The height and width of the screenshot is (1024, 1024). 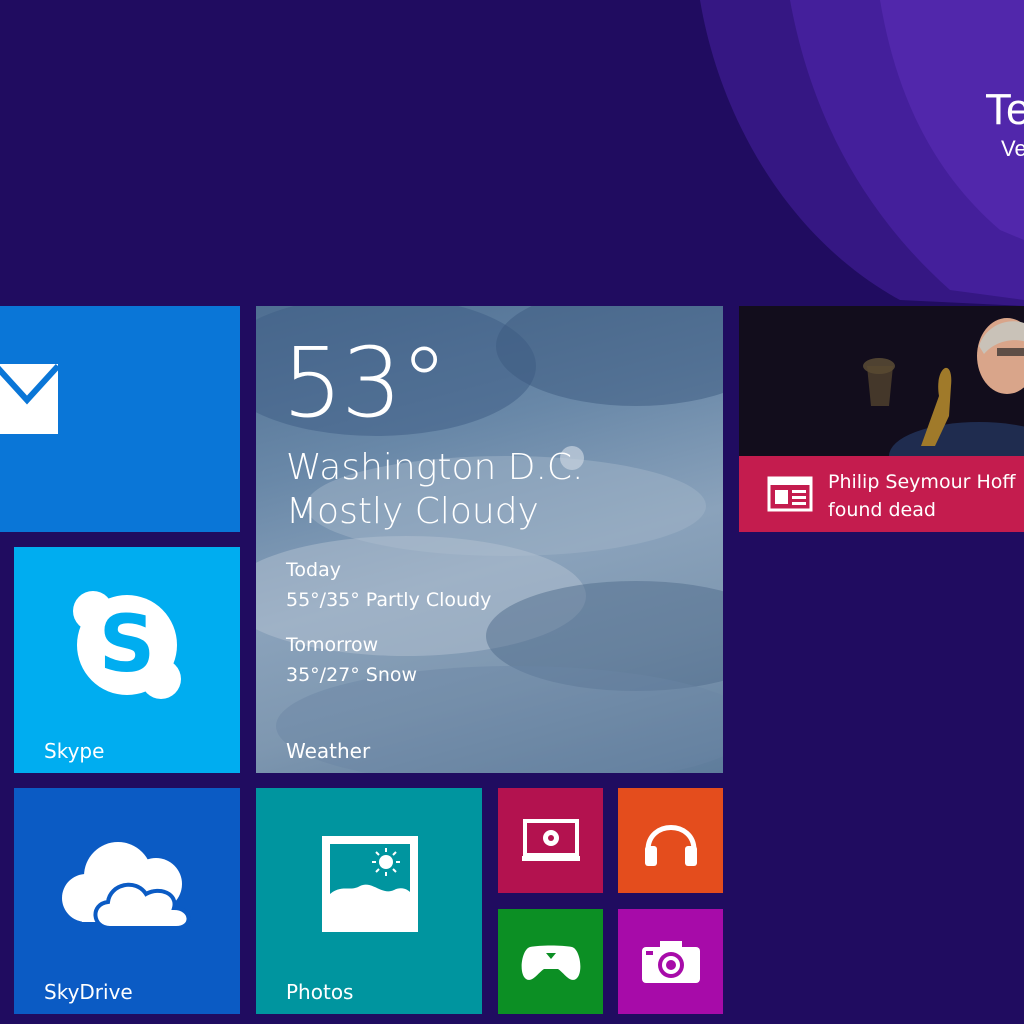 I want to click on photos-label: Photos, so click(x=320, y=992).